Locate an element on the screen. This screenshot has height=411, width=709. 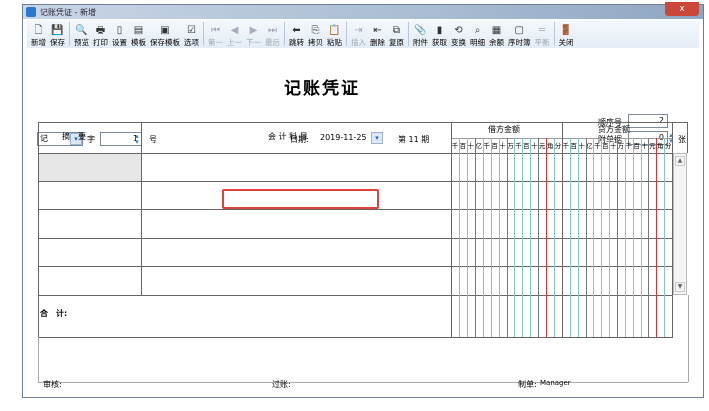
binoculars-icon: ⌕ is located at coordinates (477, 30).